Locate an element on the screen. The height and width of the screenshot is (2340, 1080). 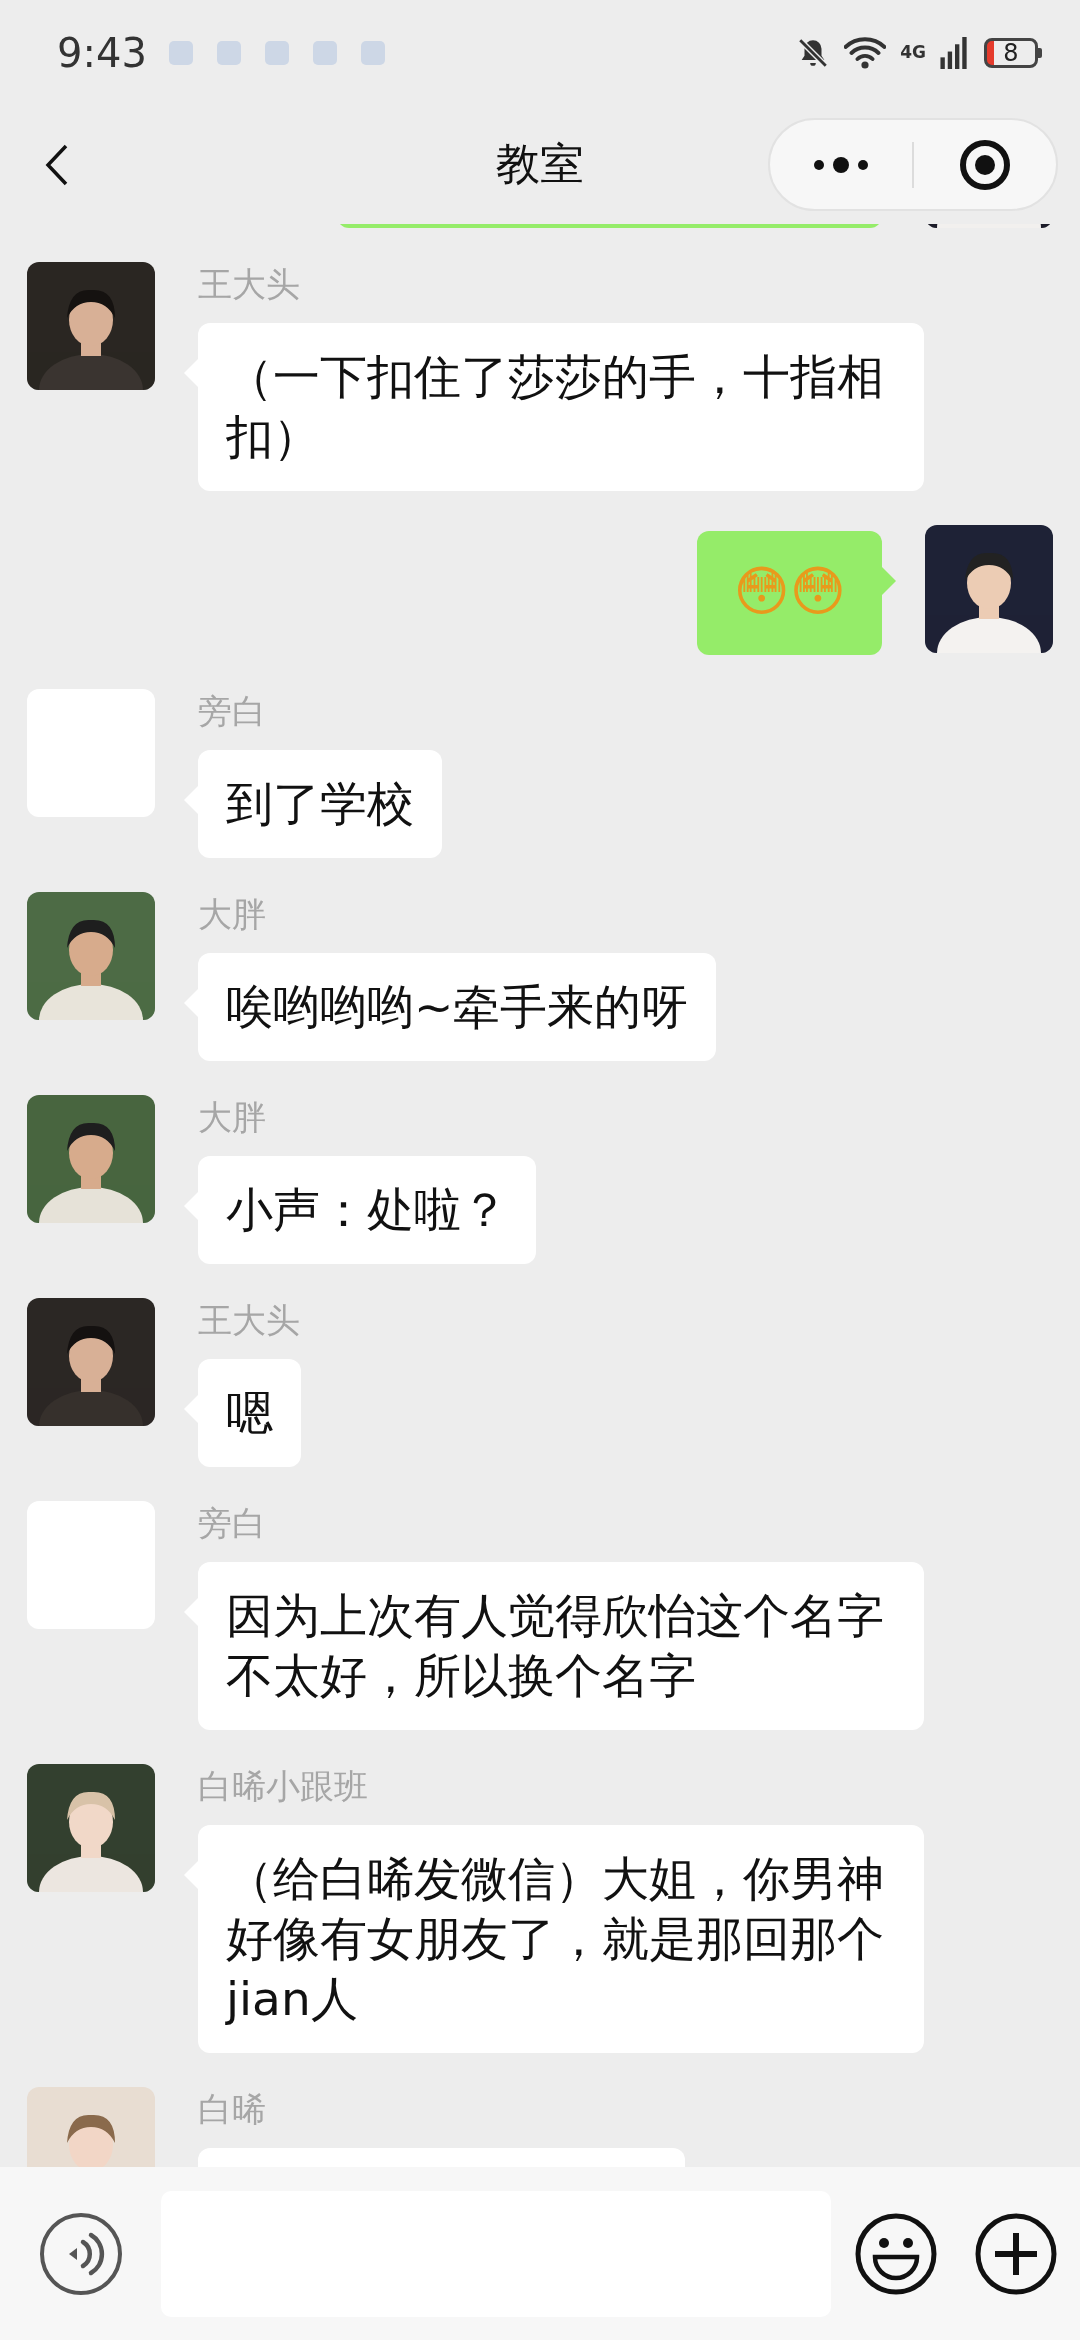
target-icon is located at coordinates (985, 164).